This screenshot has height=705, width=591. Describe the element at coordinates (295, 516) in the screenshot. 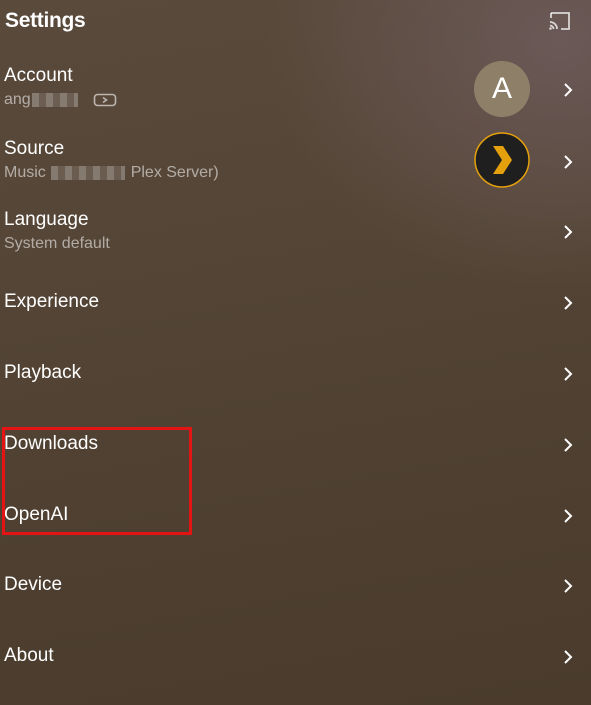

I see `settings-row-openai: OpenAI` at that location.